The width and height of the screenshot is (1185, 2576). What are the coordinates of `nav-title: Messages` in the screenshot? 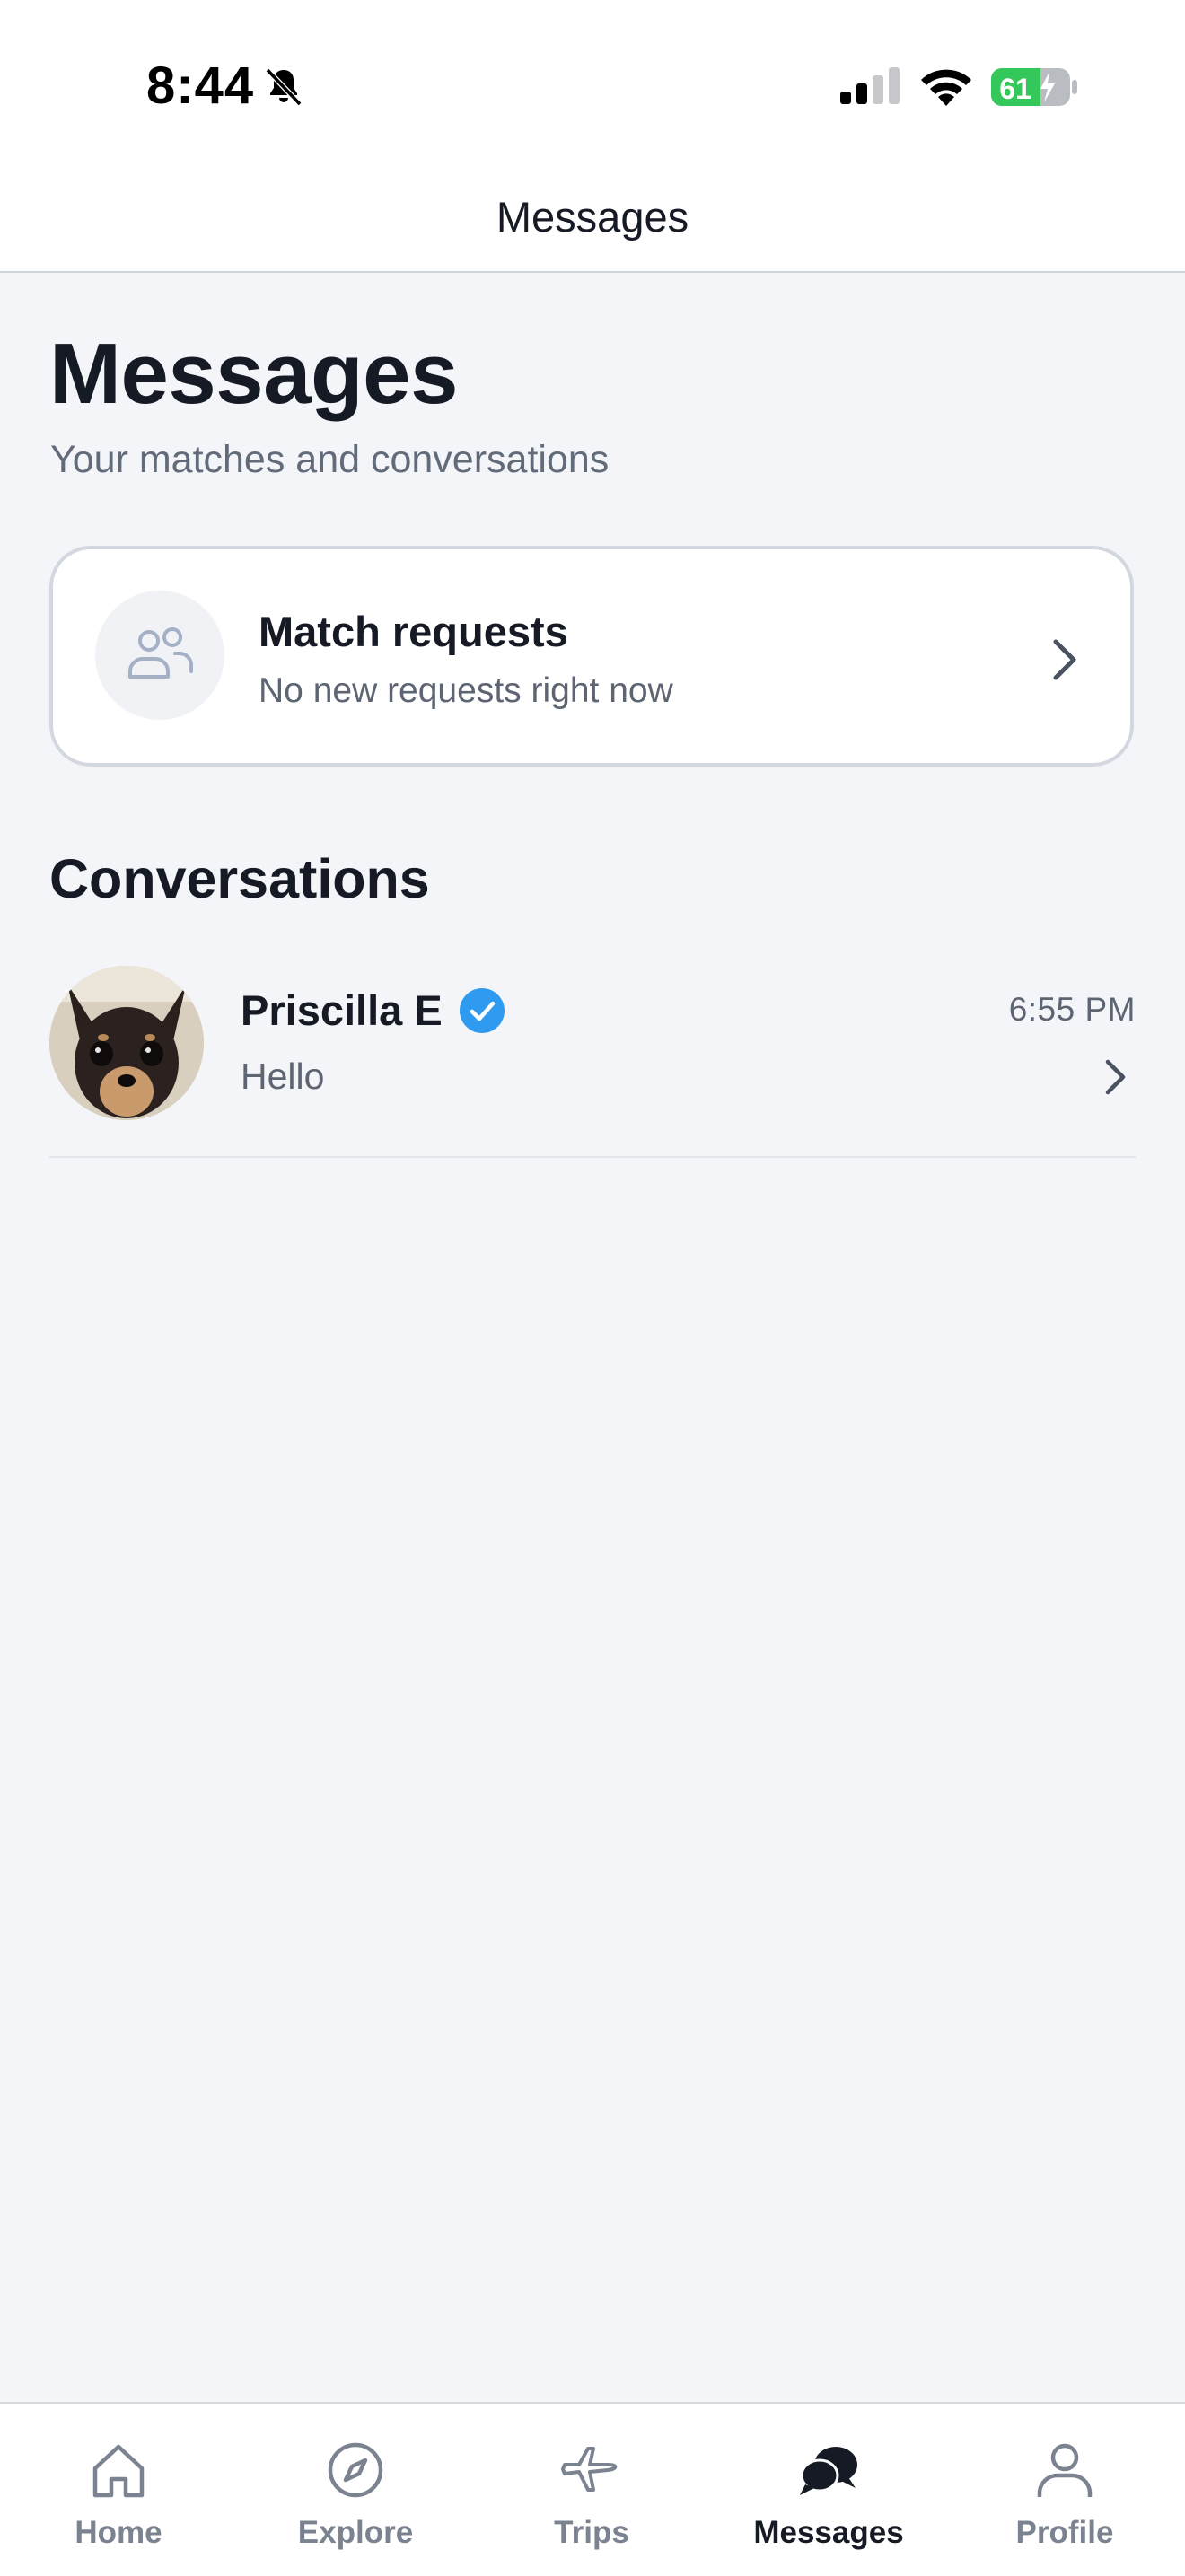 It's located at (592, 217).